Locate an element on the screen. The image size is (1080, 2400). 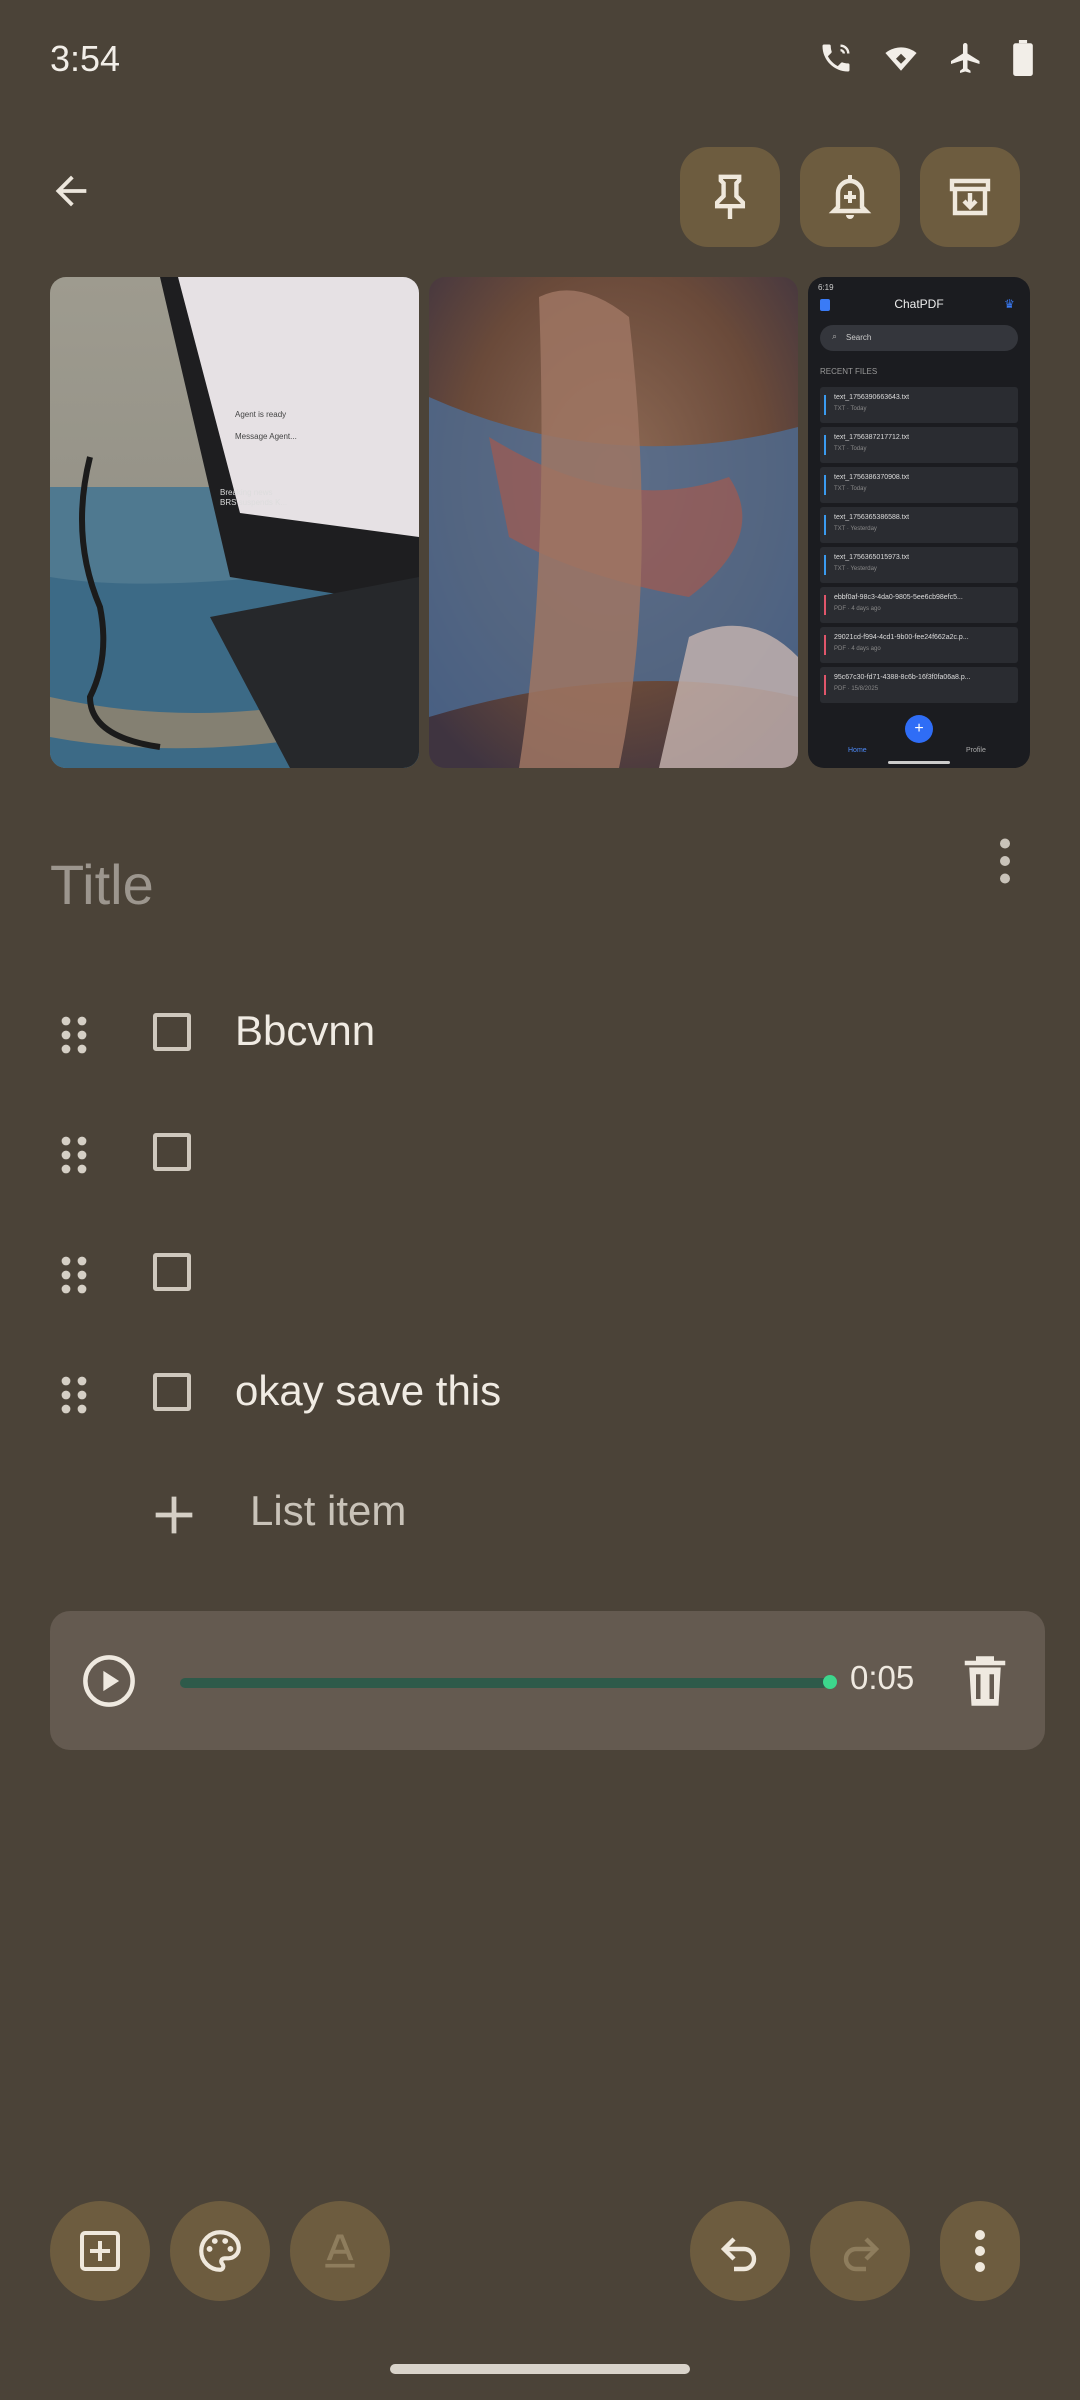
airplane-icon is located at coordinates (965, 58).